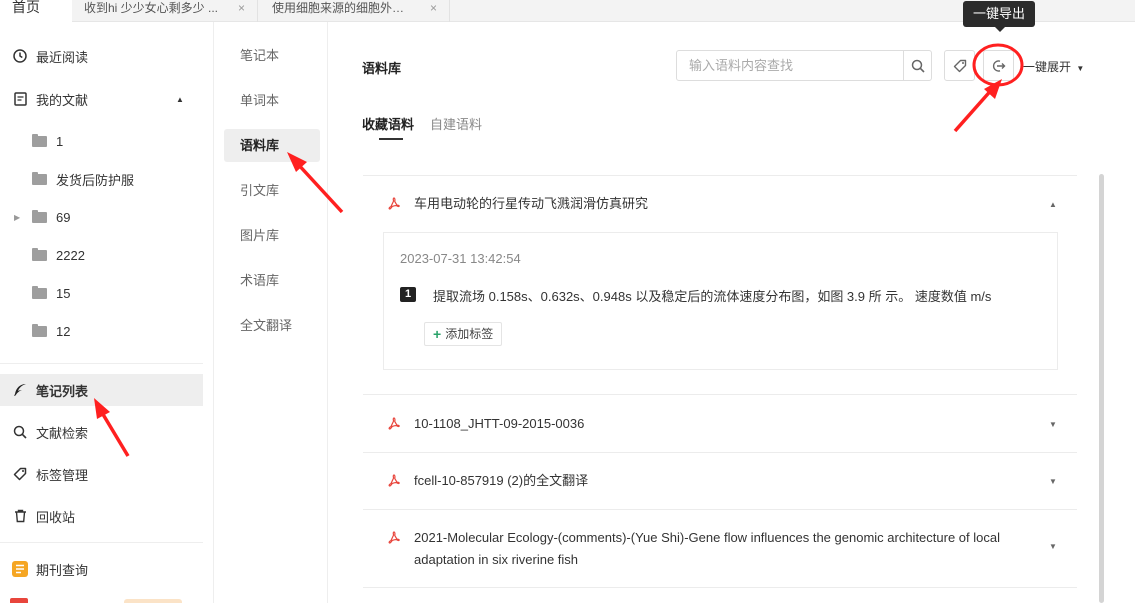  I want to click on scrollbar, so click(1101, 388).